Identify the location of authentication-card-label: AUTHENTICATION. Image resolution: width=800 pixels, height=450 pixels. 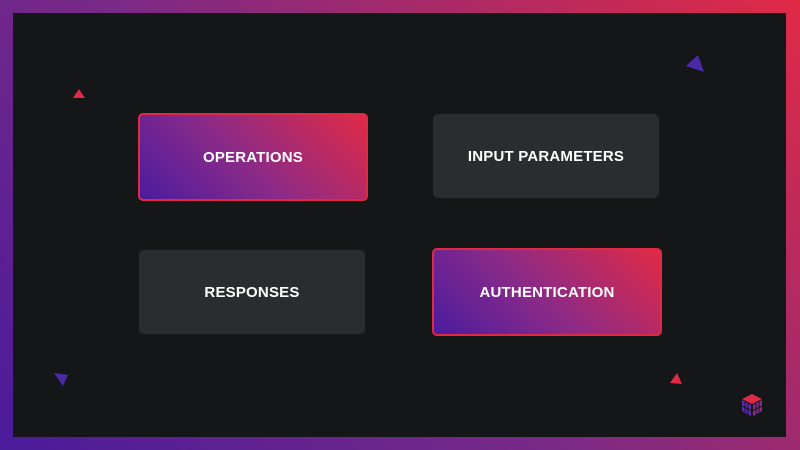
(547, 292).